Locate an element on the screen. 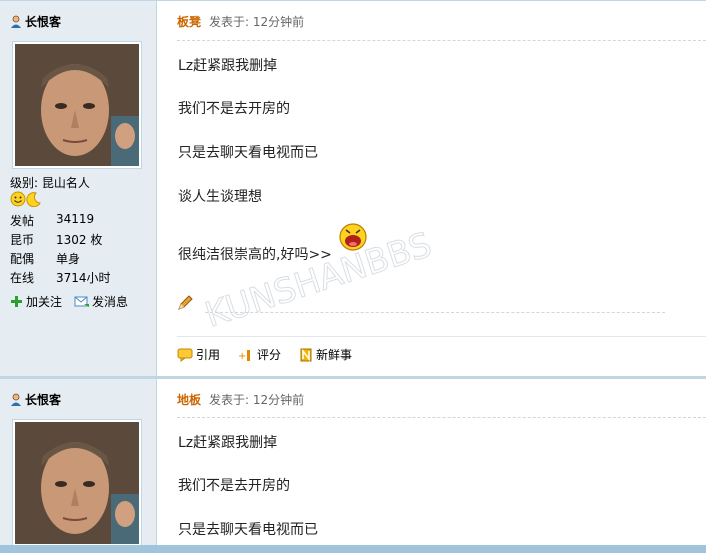 The image size is (706, 553). pencil-icon is located at coordinates (185, 303).